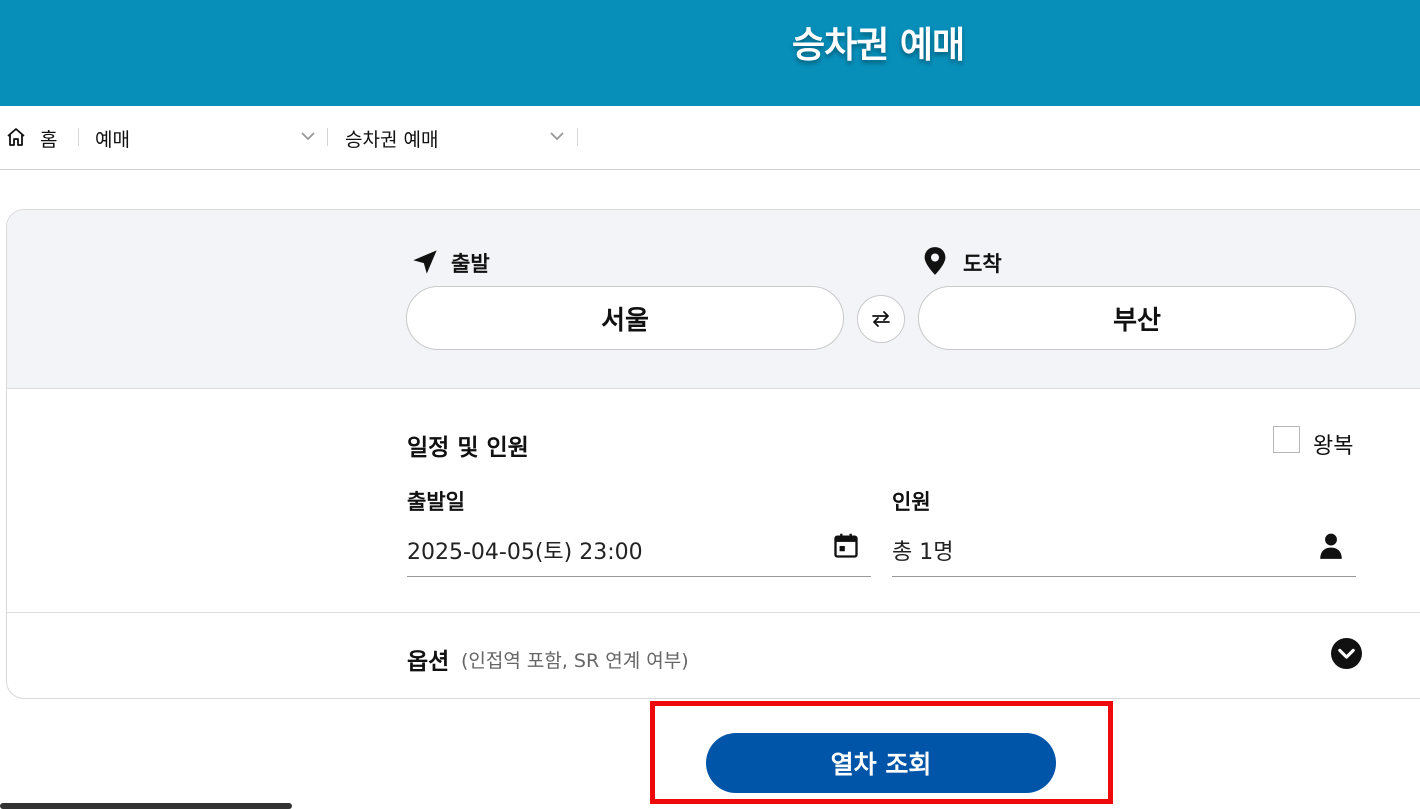 Image resolution: width=1420 pixels, height=809 pixels. Describe the element at coordinates (1286, 439) in the screenshot. I see `roundtrip-checkbox` at that location.